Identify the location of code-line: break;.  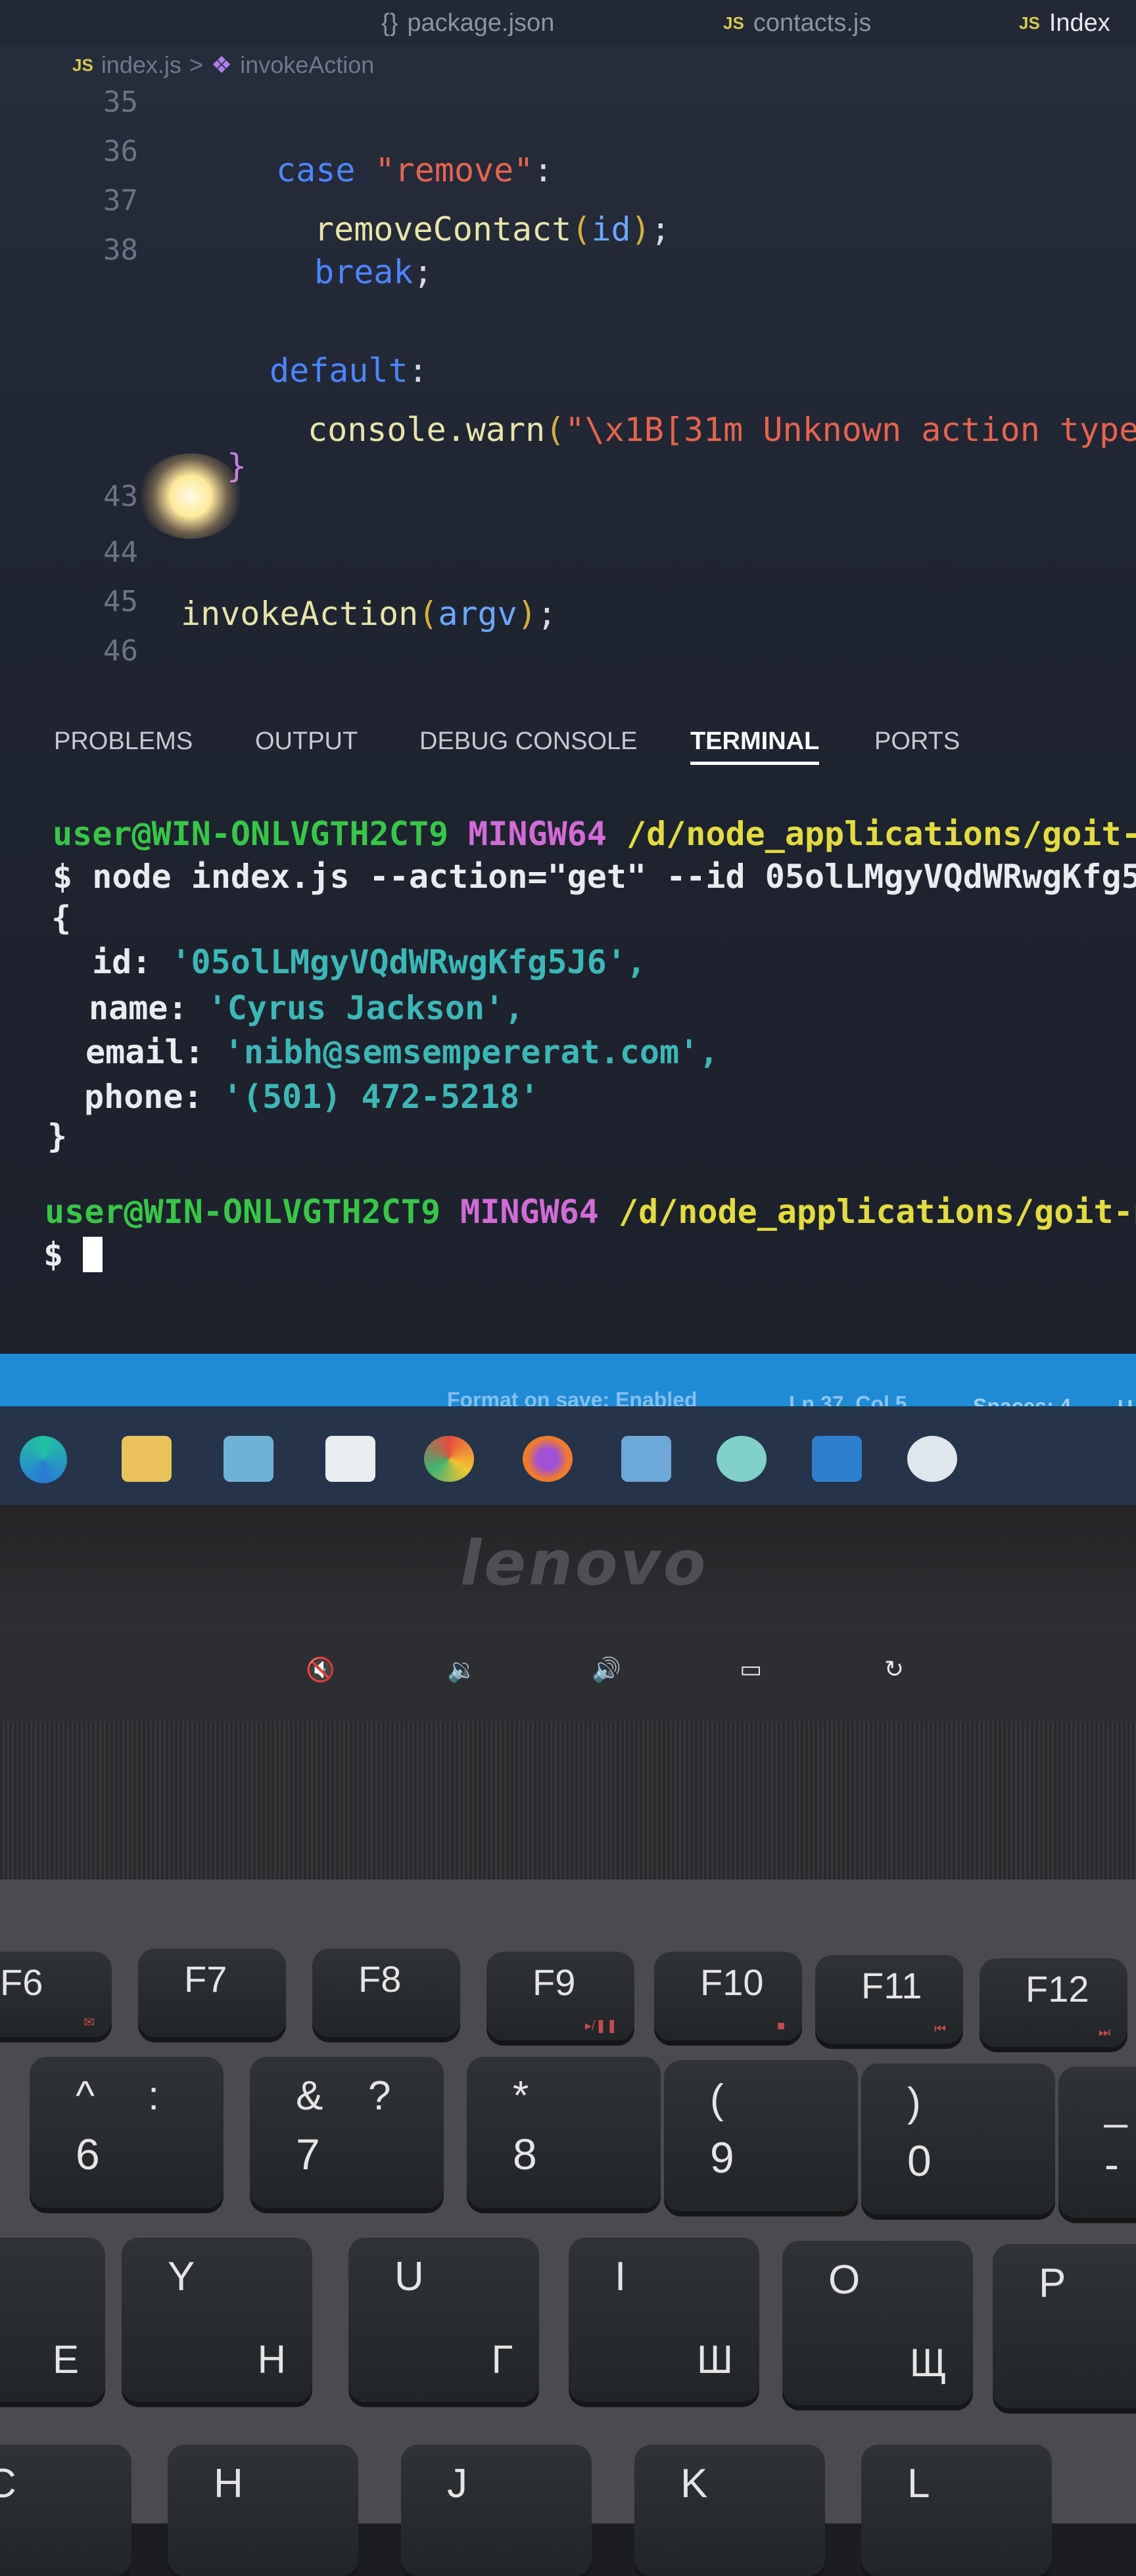
(373, 272).